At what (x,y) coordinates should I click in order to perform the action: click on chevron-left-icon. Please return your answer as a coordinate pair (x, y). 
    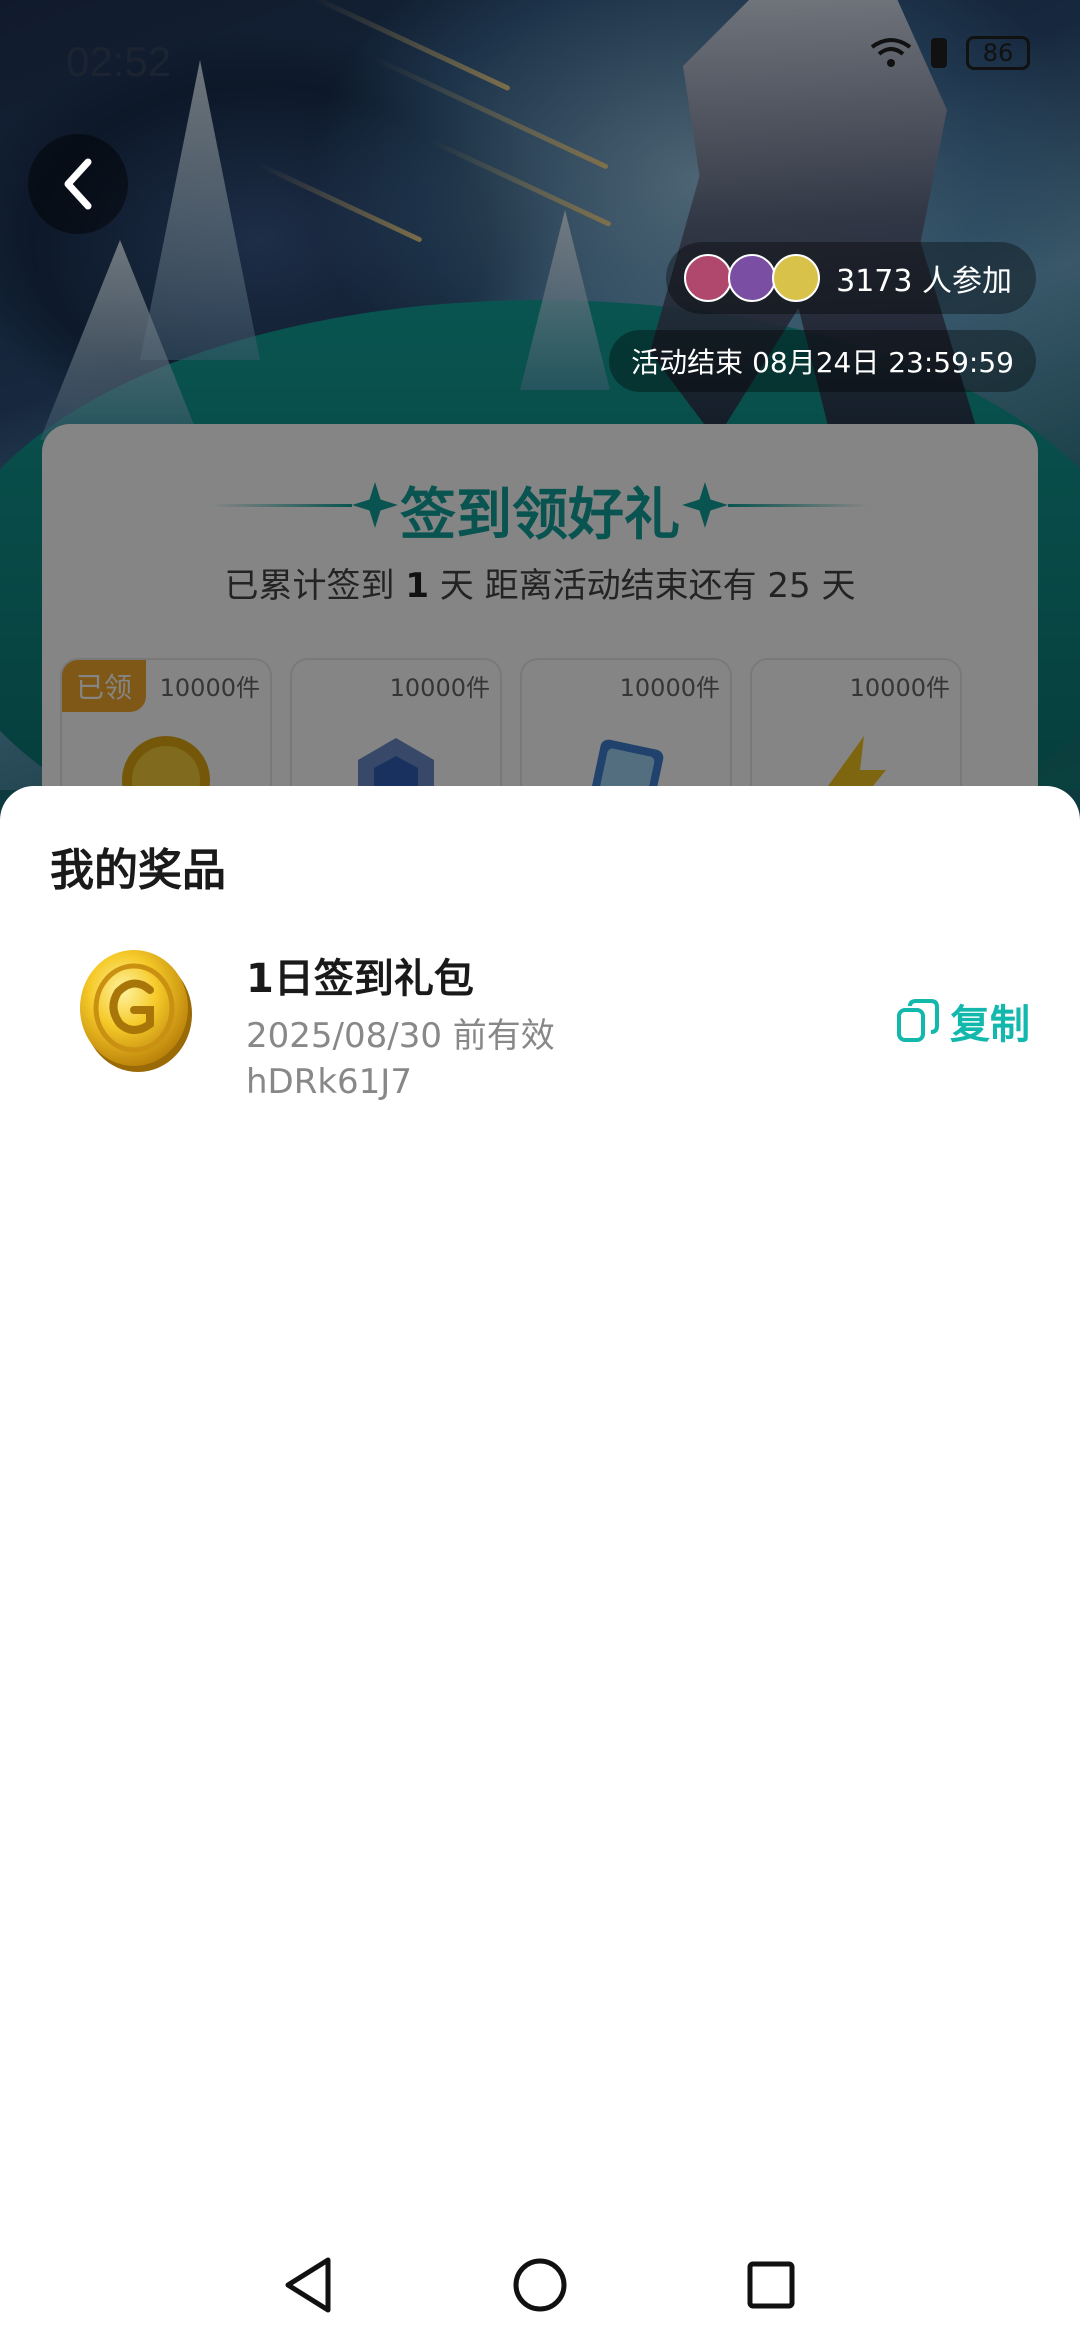
    Looking at the image, I should click on (78, 184).